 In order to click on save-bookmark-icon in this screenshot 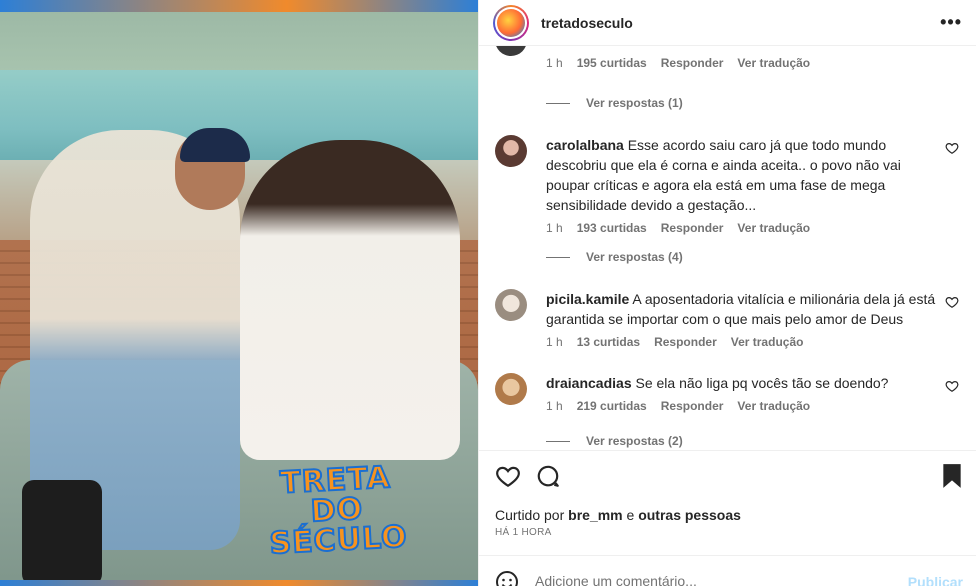, I will do `click(952, 476)`.